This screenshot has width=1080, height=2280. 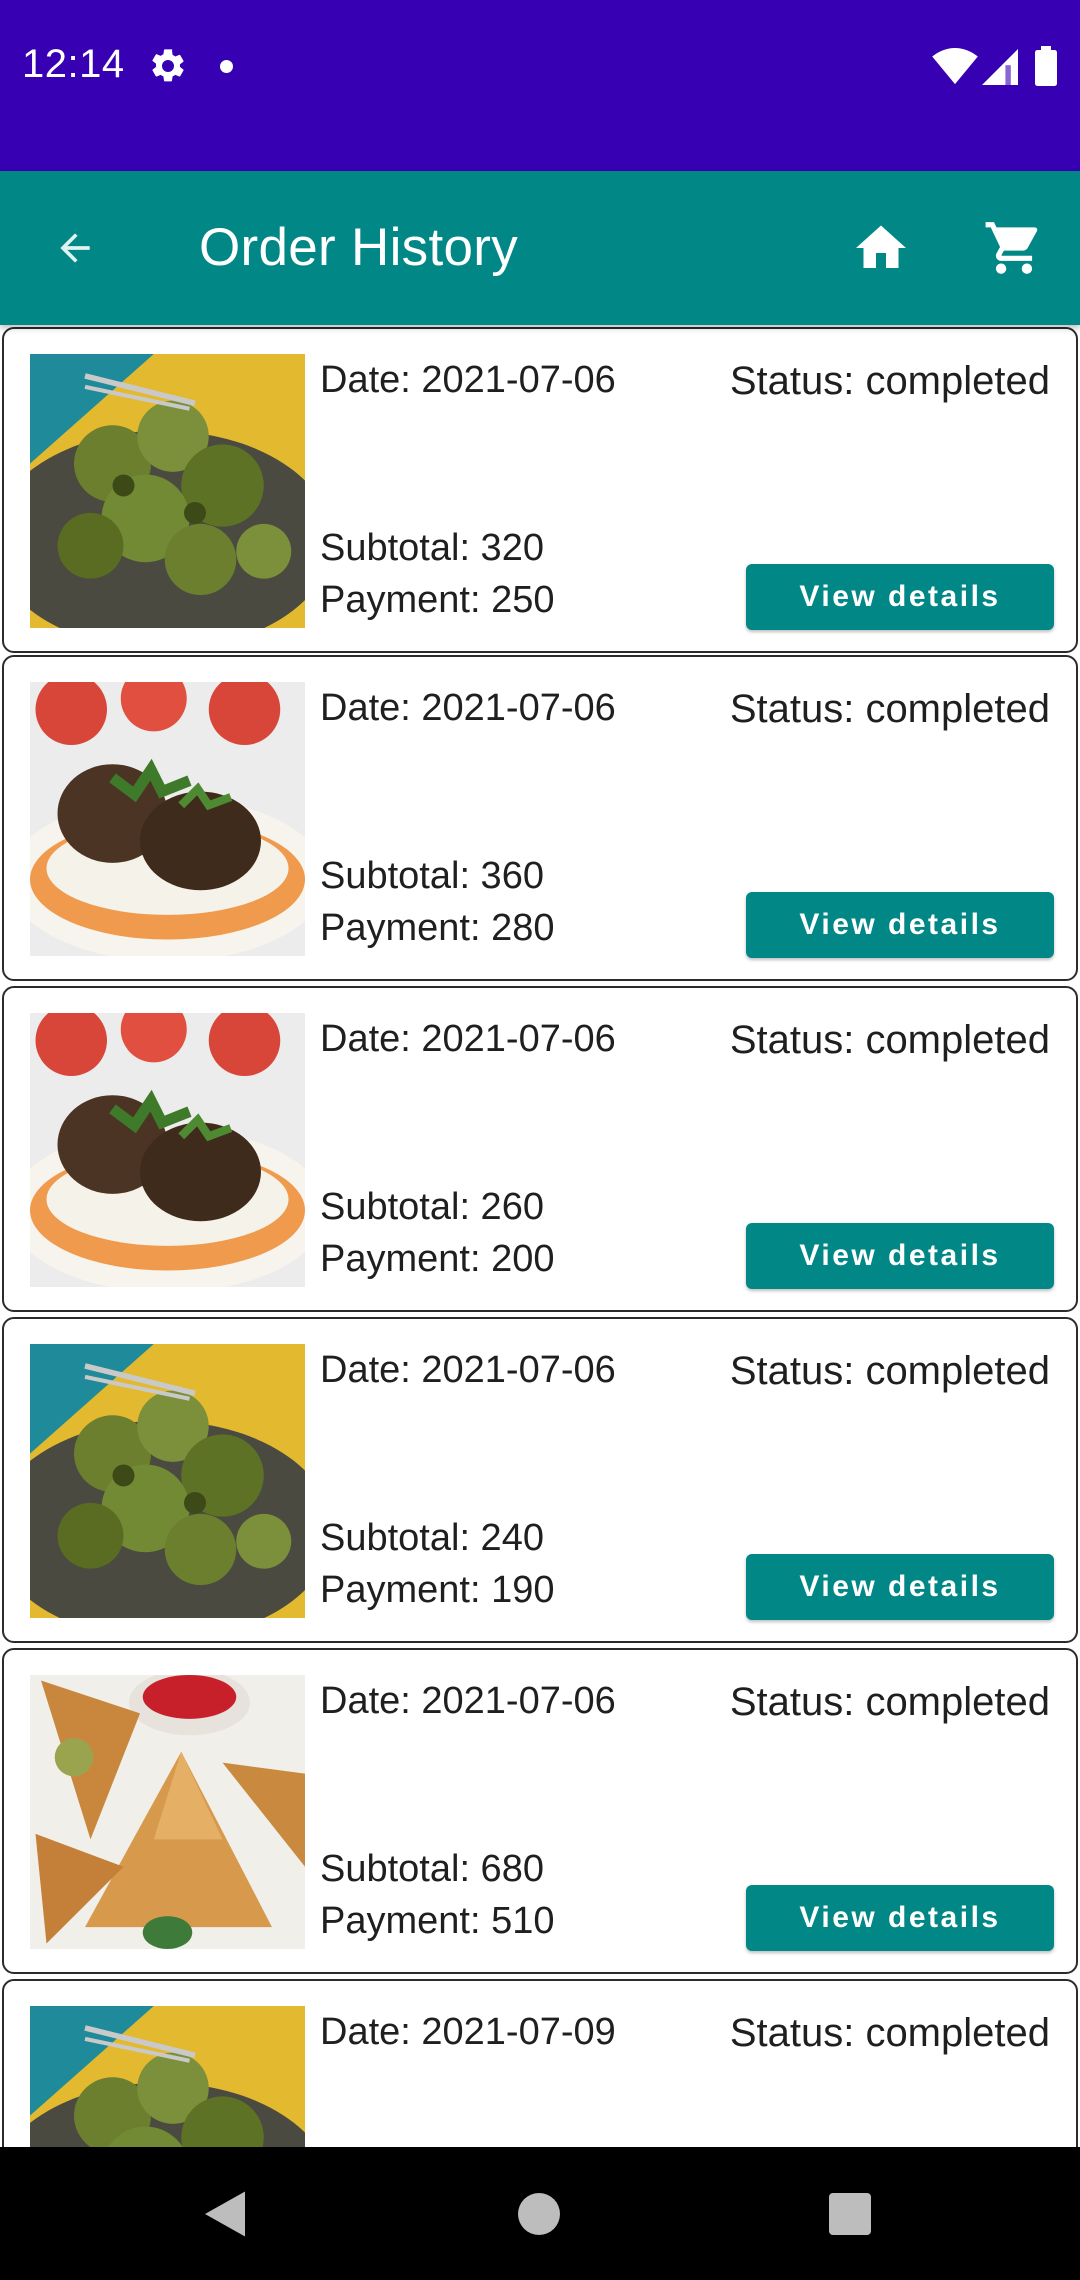 What do you see at coordinates (955, 66) in the screenshot?
I see `wifi-icon` at bounding box center [955, 66].